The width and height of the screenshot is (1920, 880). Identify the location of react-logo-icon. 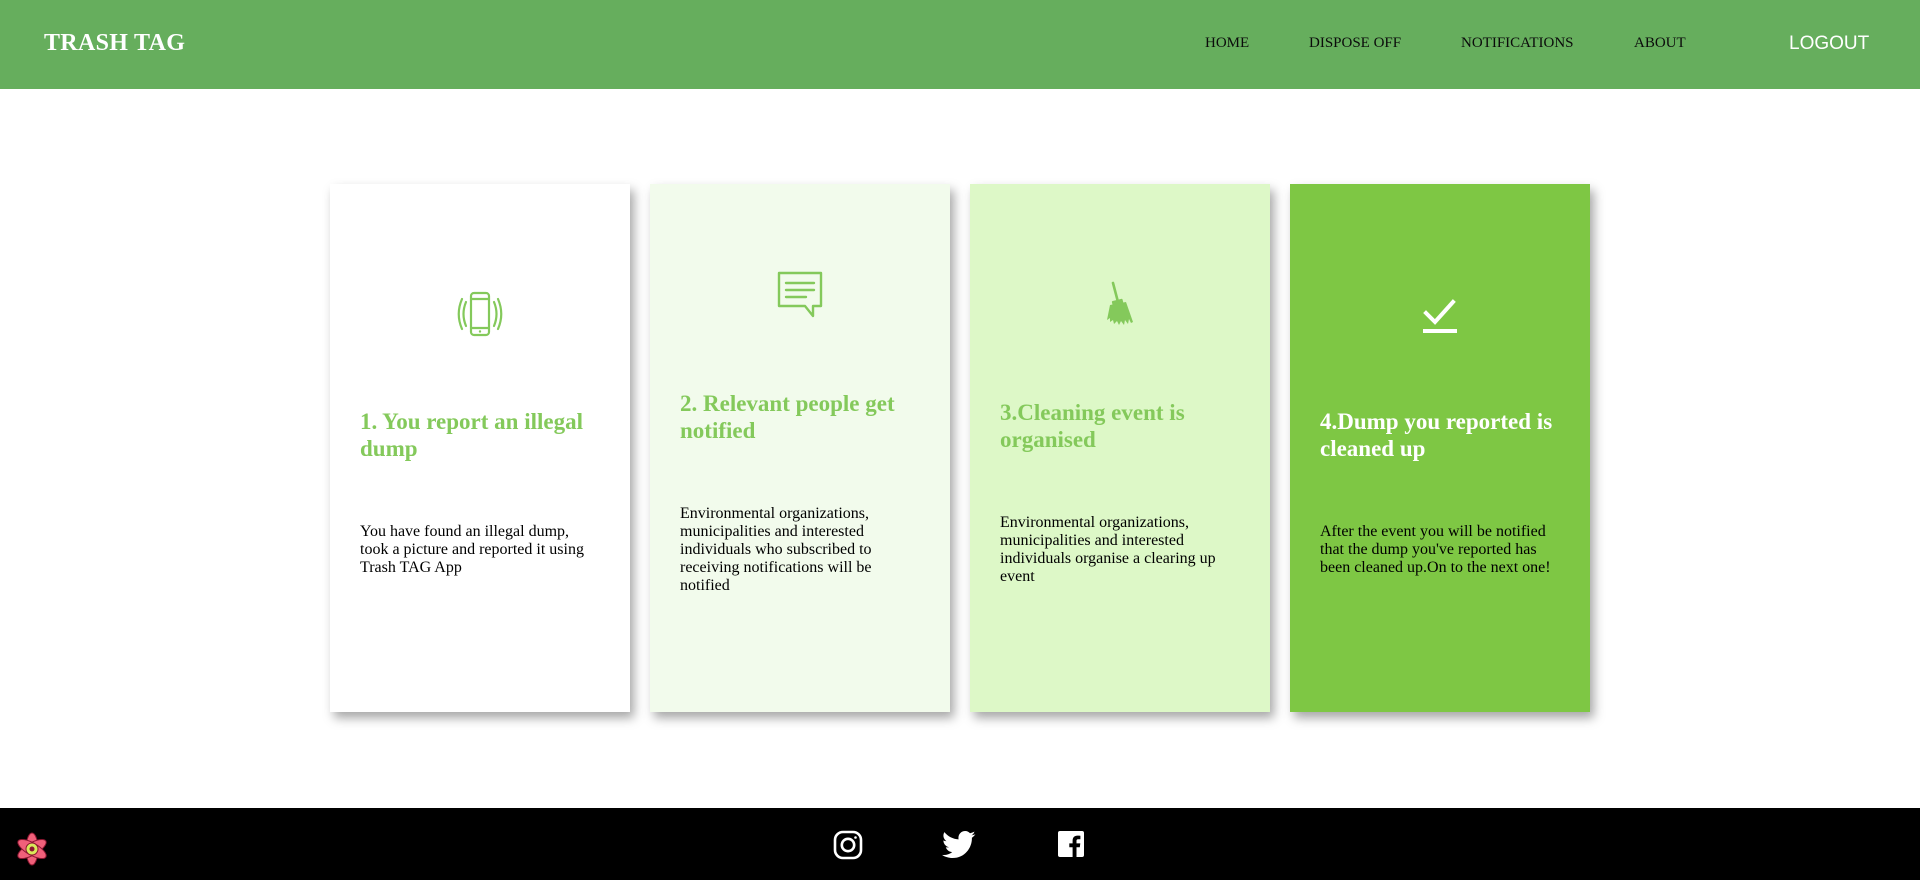
(32, 849).